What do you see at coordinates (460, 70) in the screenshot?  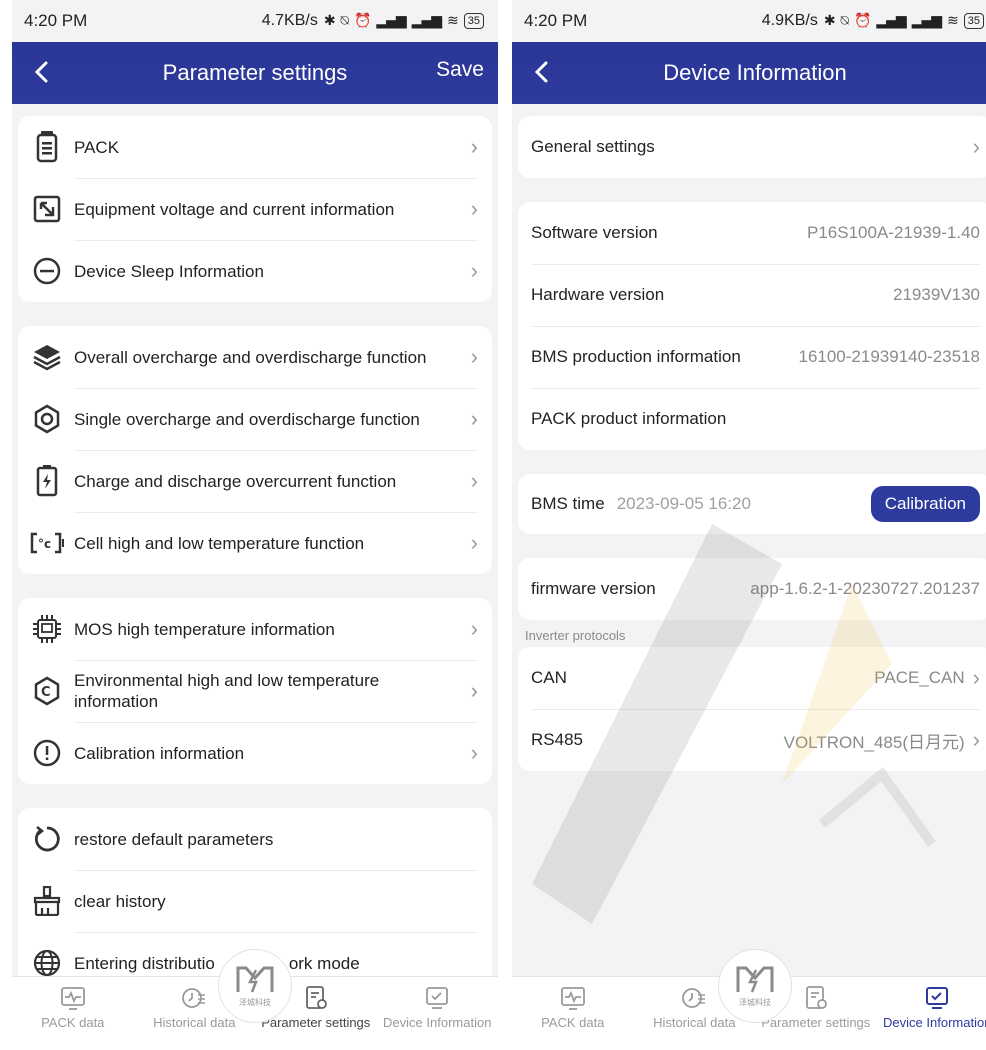 I see `save-button: Save` at bounding box center [460, 70].